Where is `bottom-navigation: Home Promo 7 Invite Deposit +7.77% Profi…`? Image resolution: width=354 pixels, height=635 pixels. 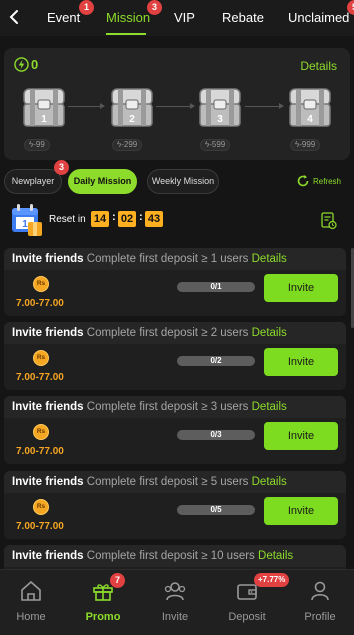
bottom-navigation: Home Promo 7 Invite Deposit +7.77% Profi… is located at coordinates (177, 602).